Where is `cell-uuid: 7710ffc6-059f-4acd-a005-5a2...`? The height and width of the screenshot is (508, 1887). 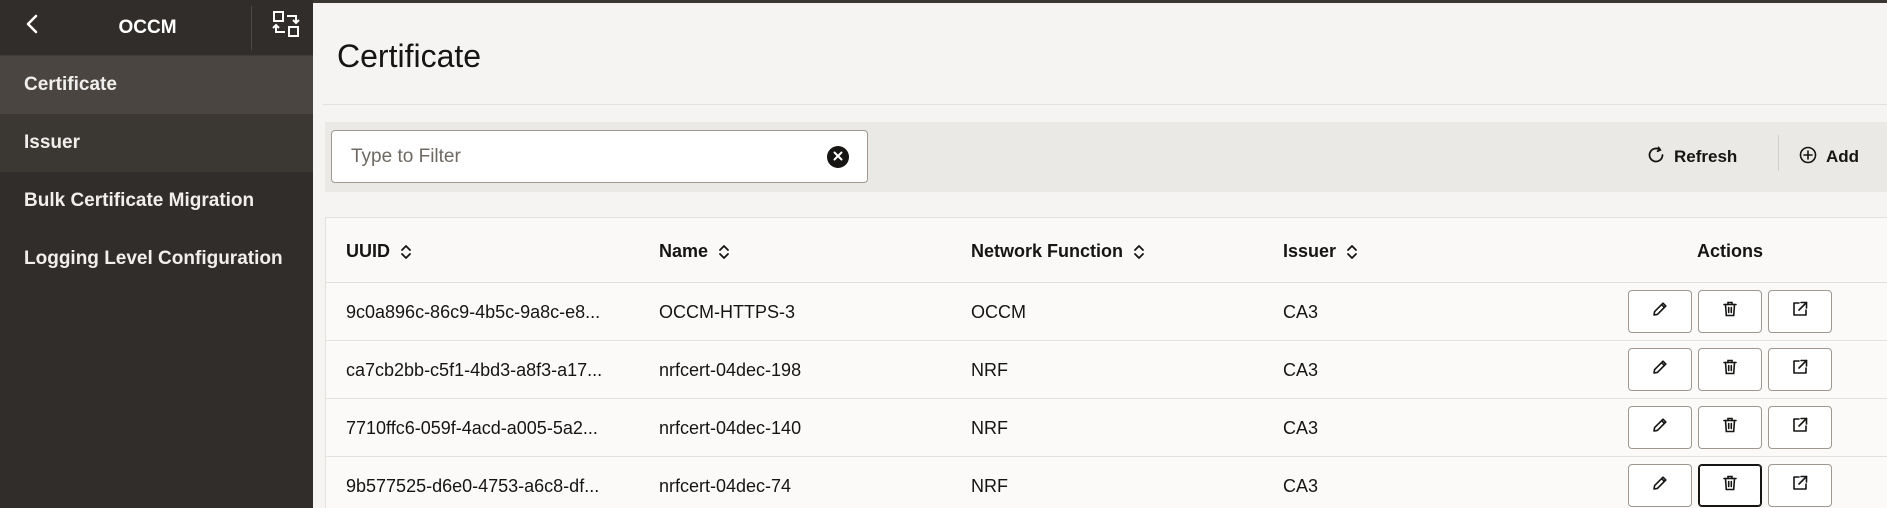
cell-uuid: 7710ffc6-059f-4acd-a005-5a2... is located at coordinates (472, 428).